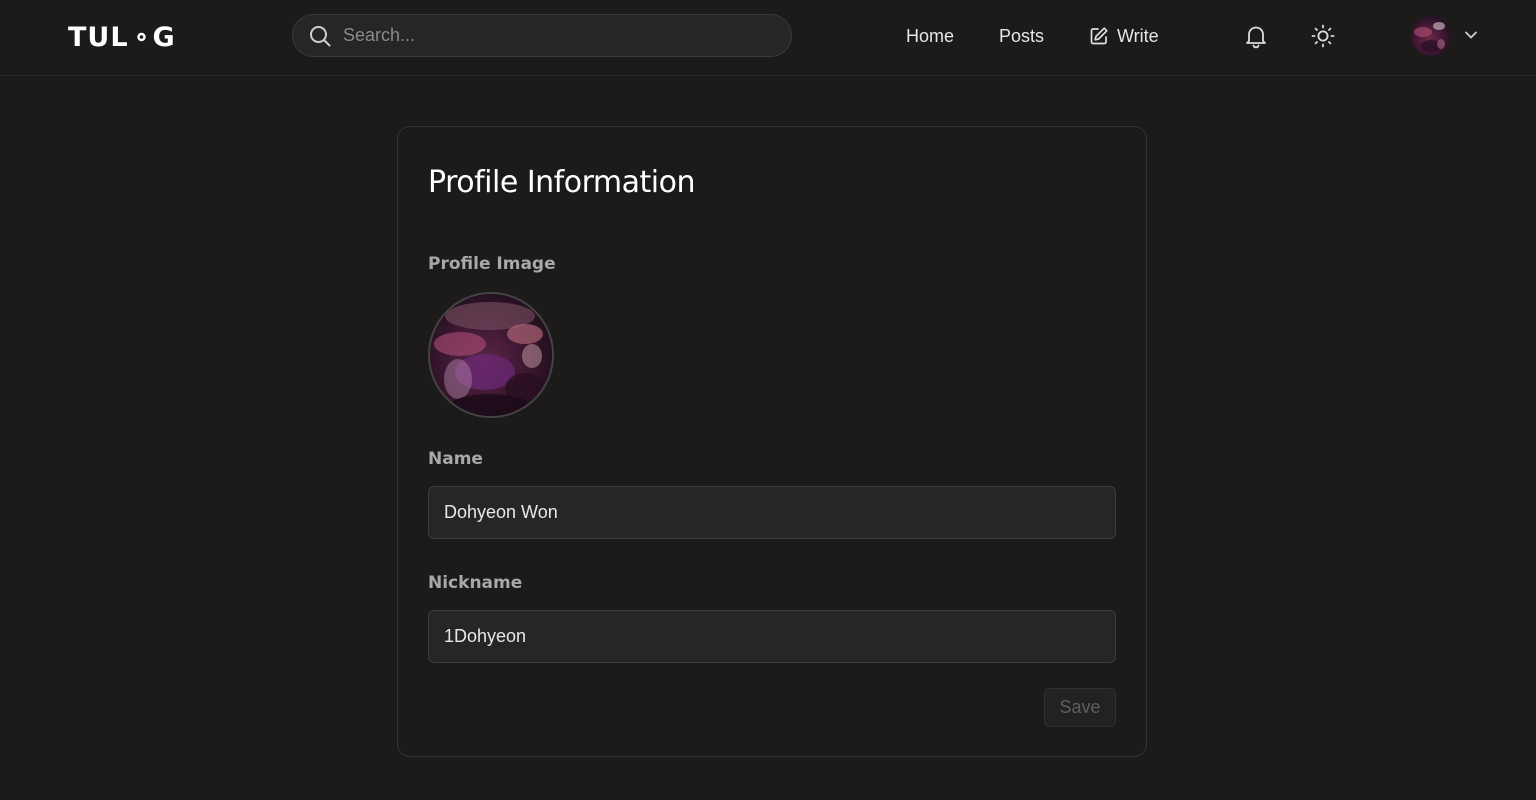  Describe the element at coordinates (1471, 35) in the screenshot. I see `chevron-down-icon` at that location.